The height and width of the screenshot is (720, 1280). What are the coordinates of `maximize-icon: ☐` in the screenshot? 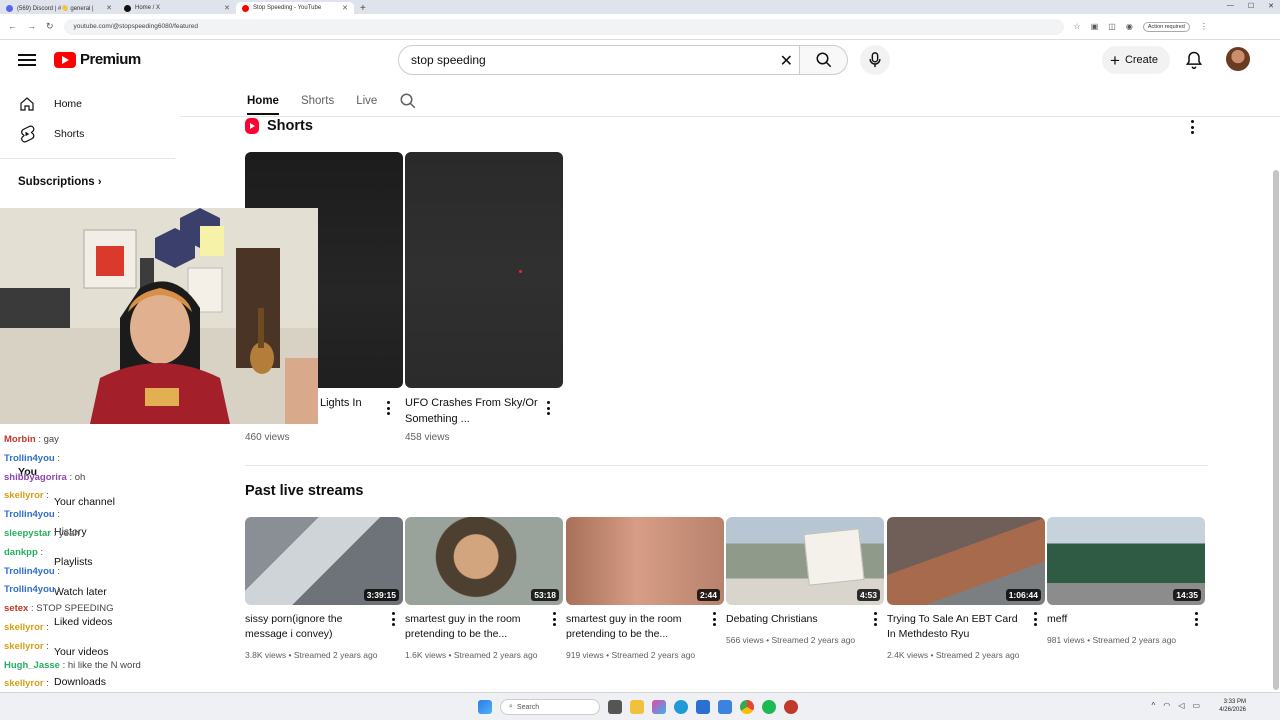 It's located at (1251, 6).